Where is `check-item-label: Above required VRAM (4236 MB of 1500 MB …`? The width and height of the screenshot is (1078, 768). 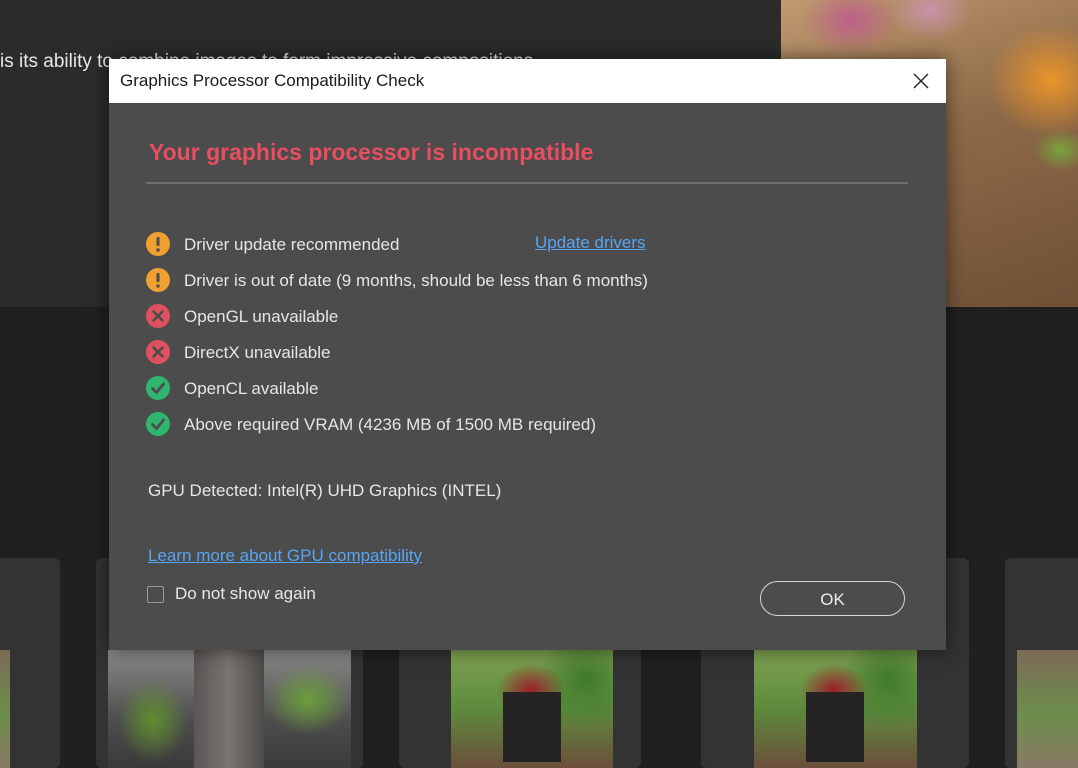 check-item-label: Above required VRAM (4236 MB of 1500 MB … is located at coordinates (390, 424).